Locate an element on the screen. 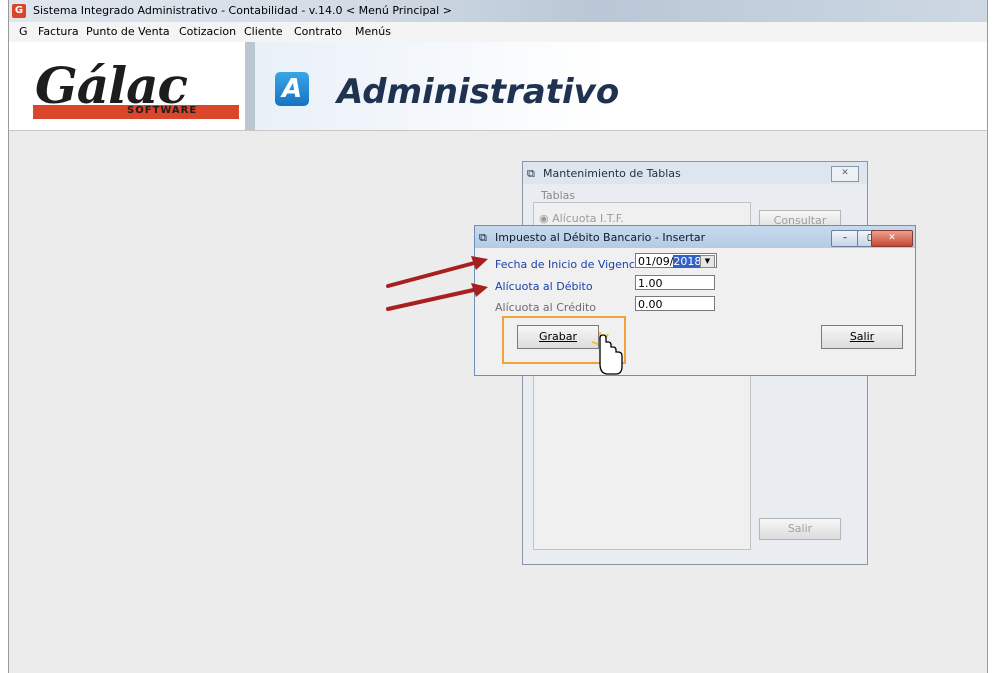 This screenshot has height=673, width=996. mantenimiento-title: Mantenimiento de Tablas is located at coordinates (612, 173).